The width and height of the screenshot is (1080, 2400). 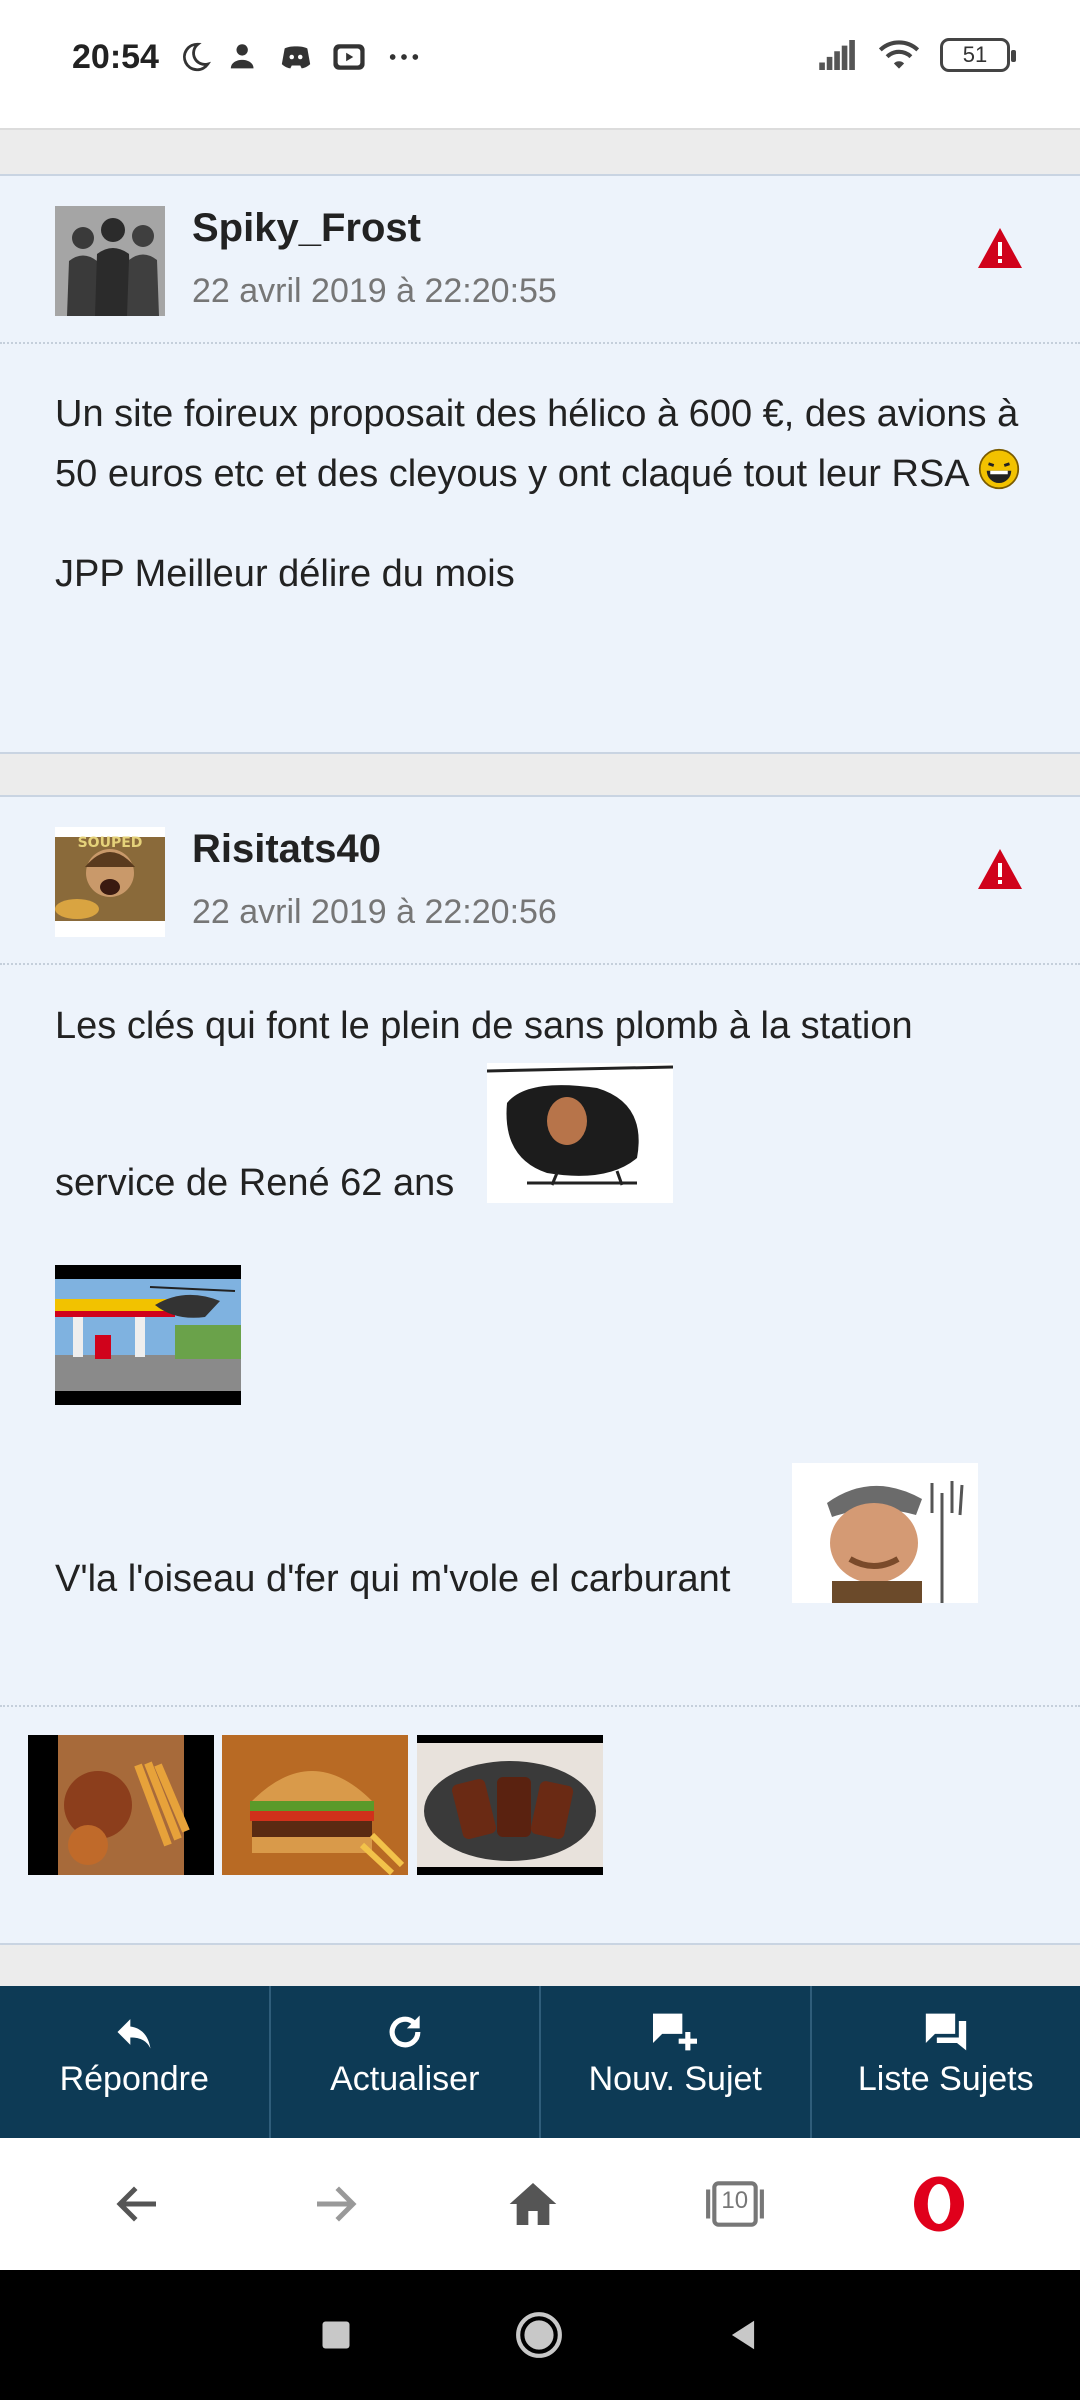 I want to click on post-line: service de René 62 ans, so click(x=255, y=1183).